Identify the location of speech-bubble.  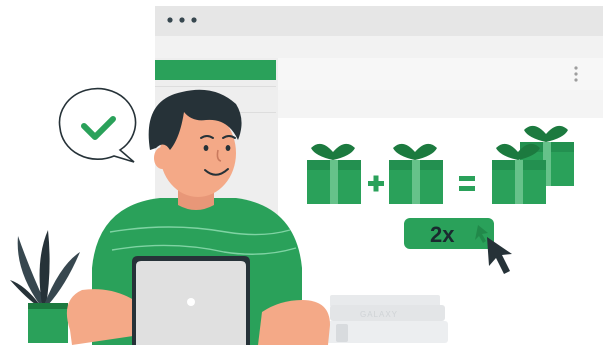
(97, 125).